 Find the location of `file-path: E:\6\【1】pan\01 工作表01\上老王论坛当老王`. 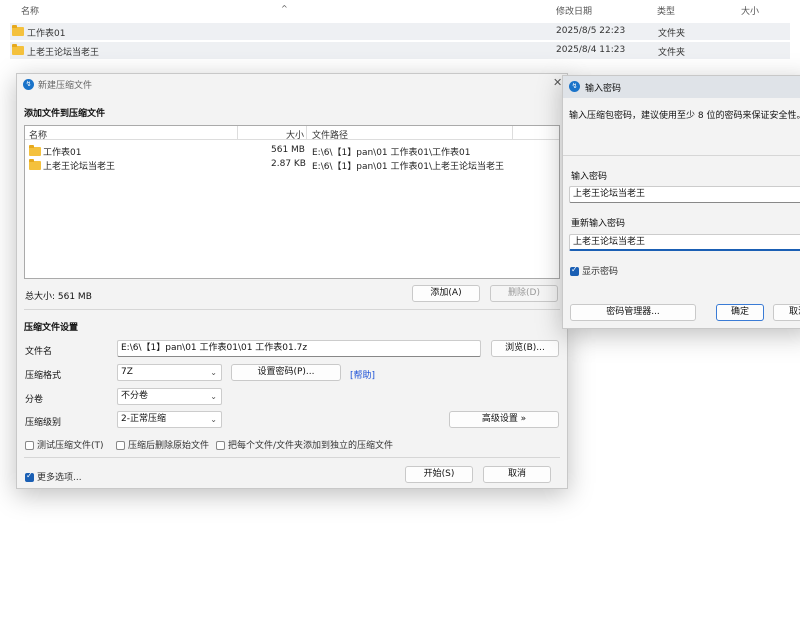

file-path: E:\6\【1】pan\01 工作表01\上老王论坛当老王 is located at coordinates (408, 167).